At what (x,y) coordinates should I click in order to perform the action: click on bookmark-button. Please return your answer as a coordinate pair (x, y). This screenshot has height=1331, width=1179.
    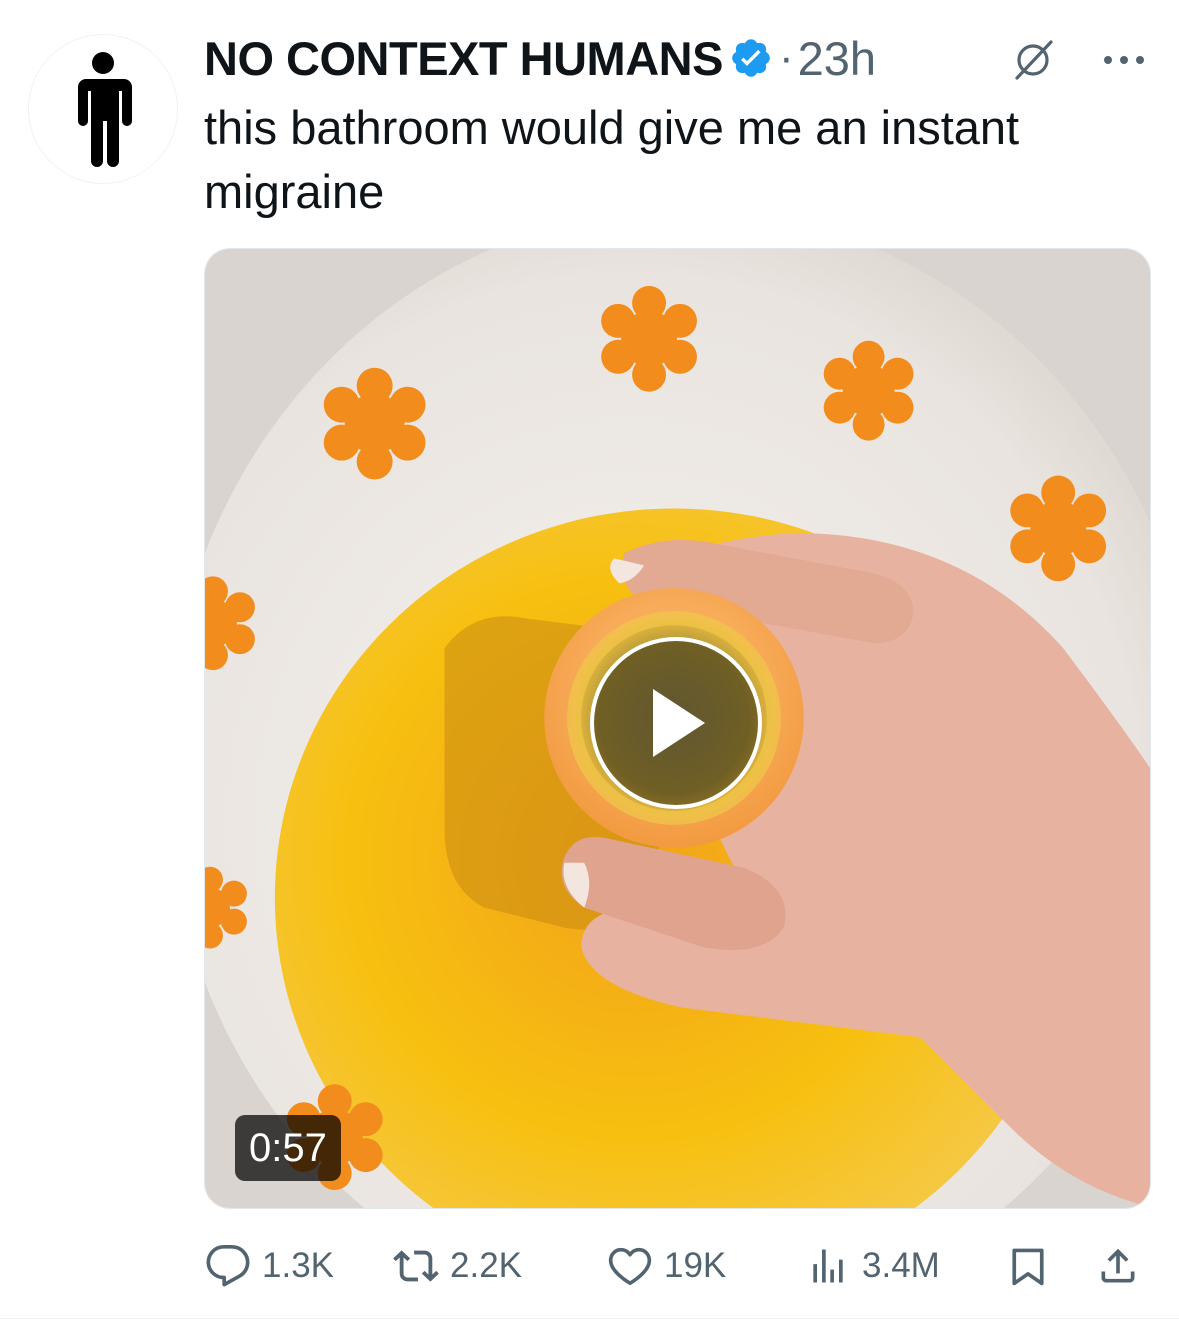
    Looking at the image, I should click on (1033, 1266).